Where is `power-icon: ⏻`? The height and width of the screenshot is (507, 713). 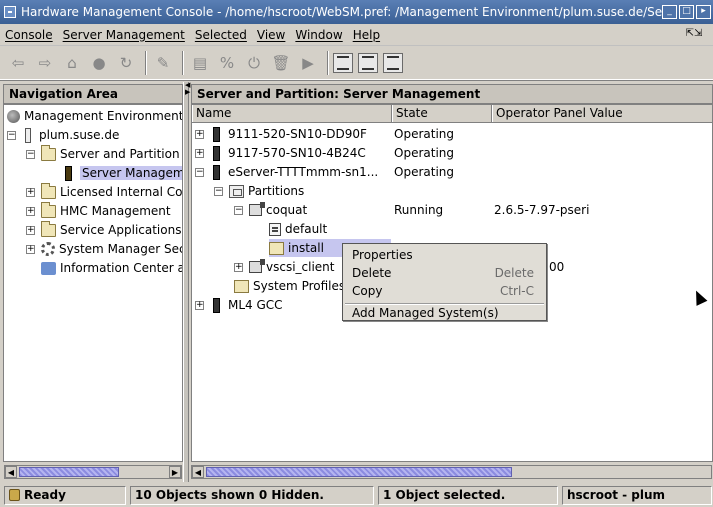
power-icon: ⏻ is located at coordinates (254, 63).